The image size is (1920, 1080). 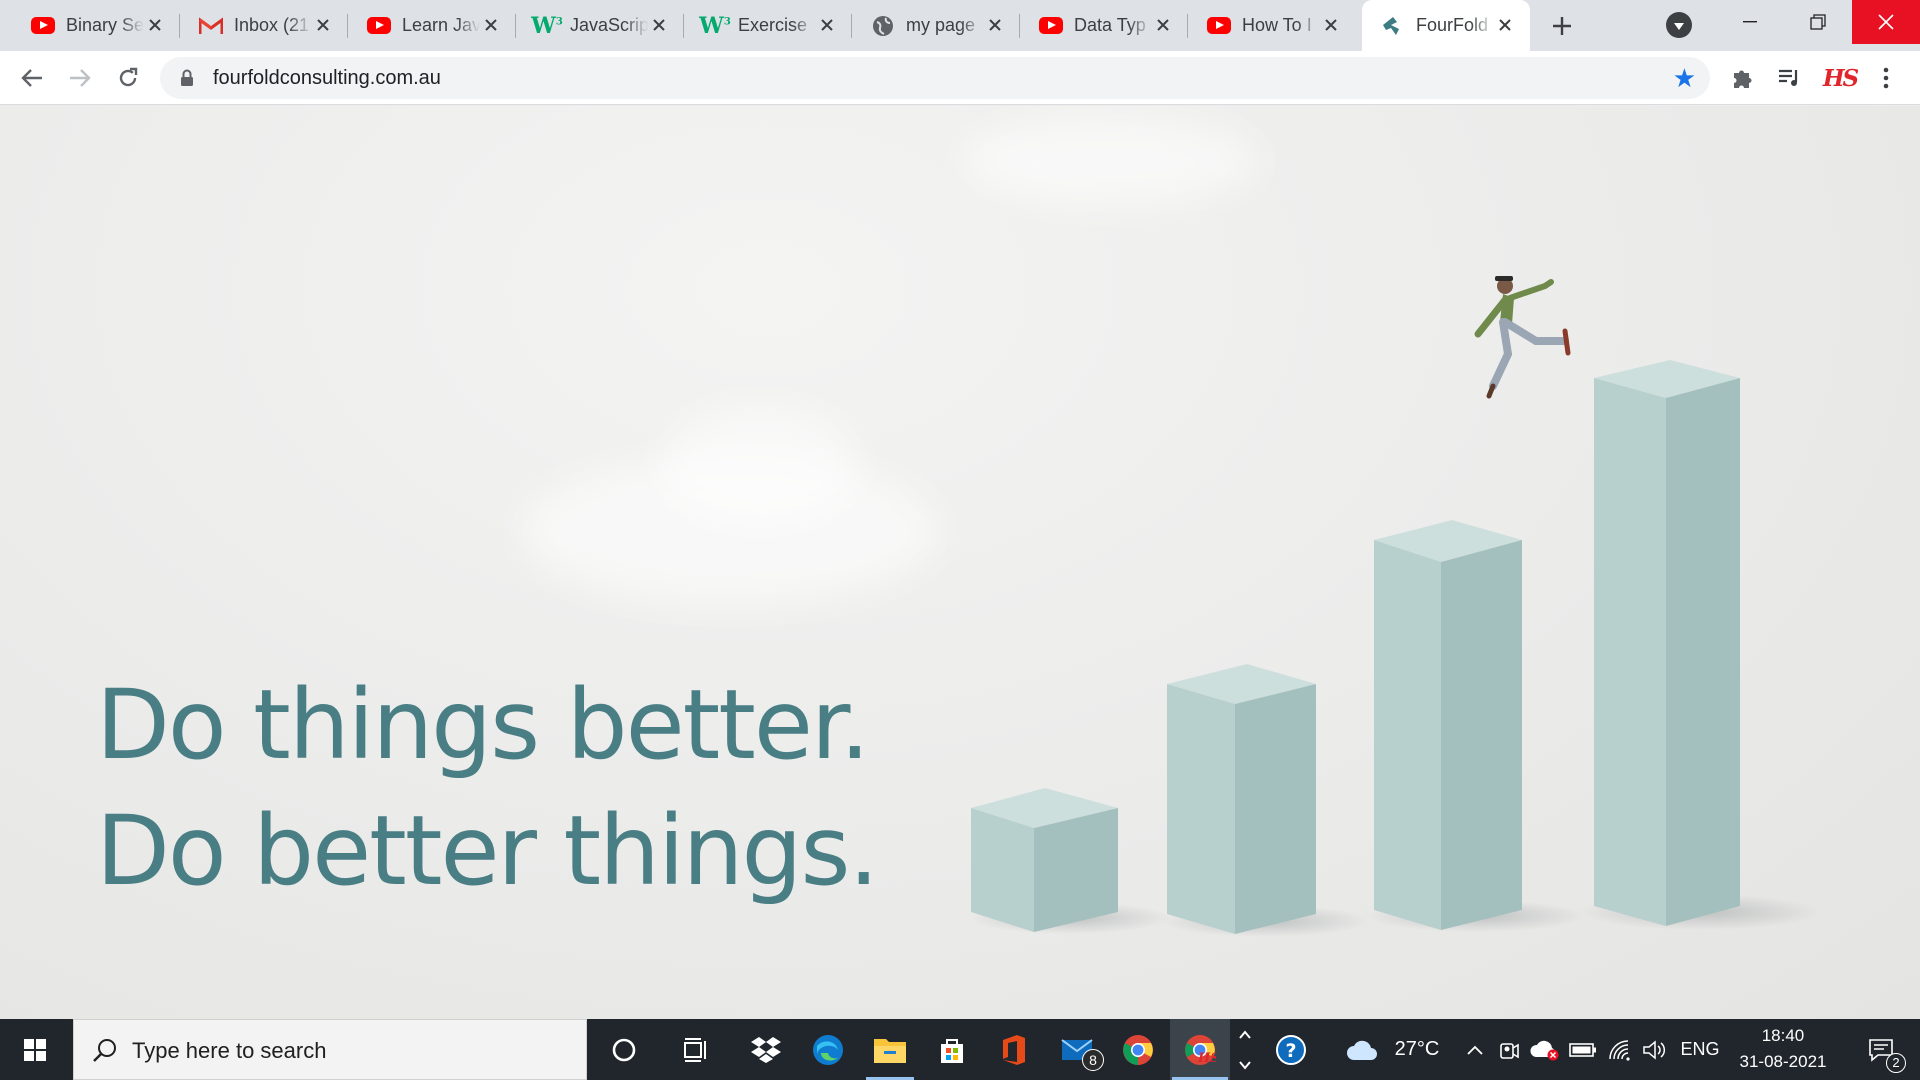 What do you see at coordinates (1110, 25) in the screenshot?
I see `tab-title: Data Typ` at bounding box center [1110, 25].